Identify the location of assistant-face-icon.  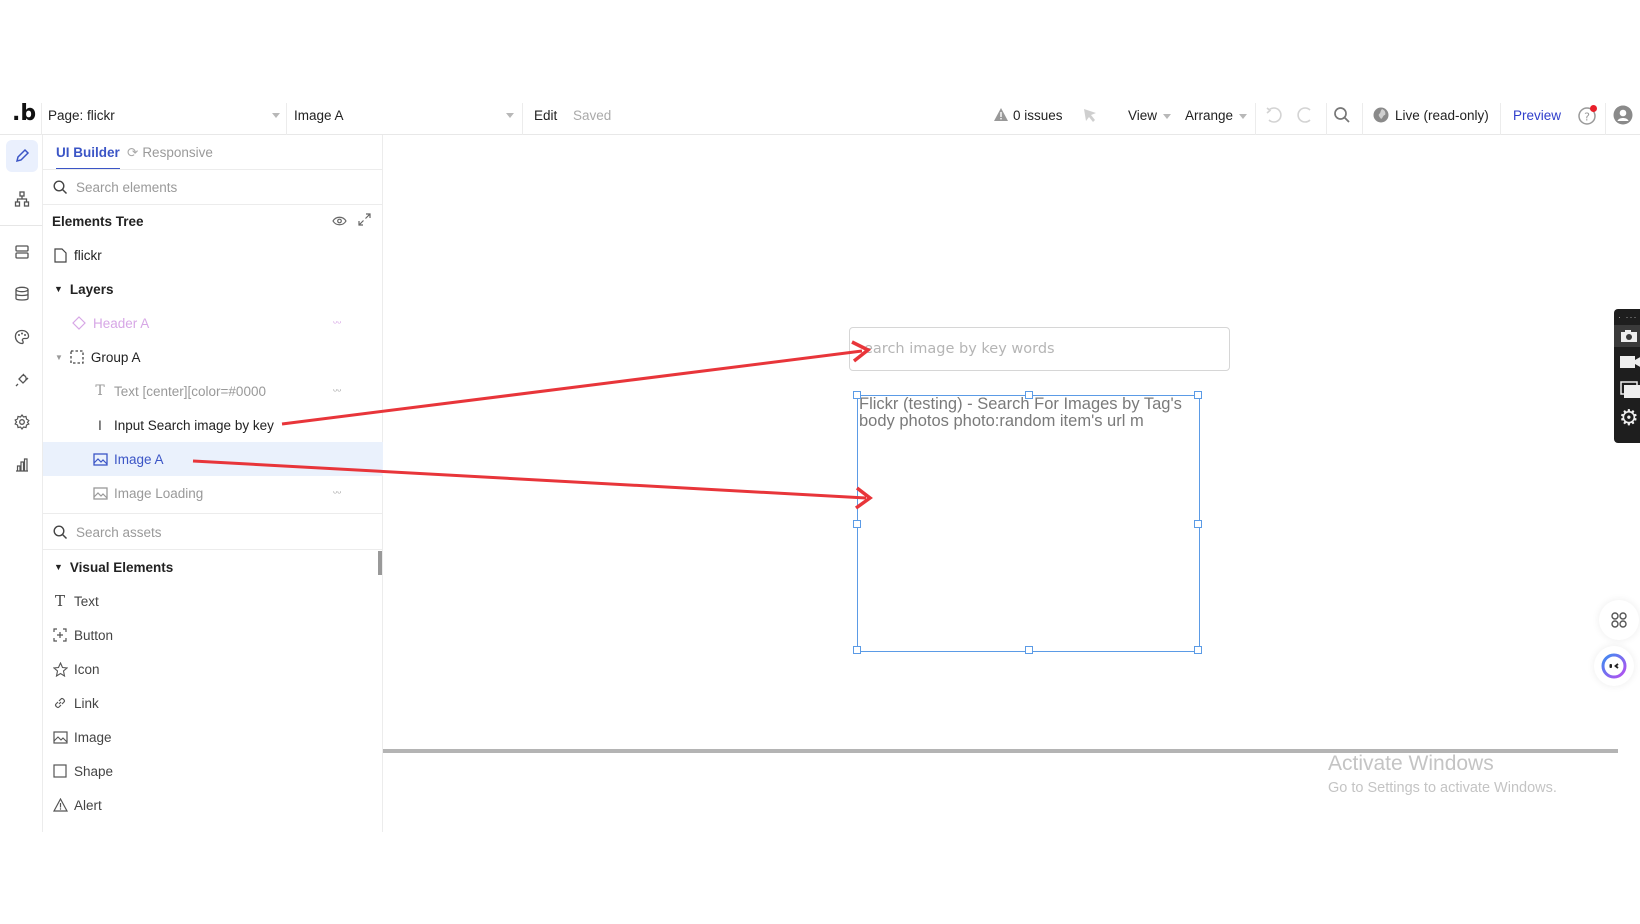
(1614, 666).